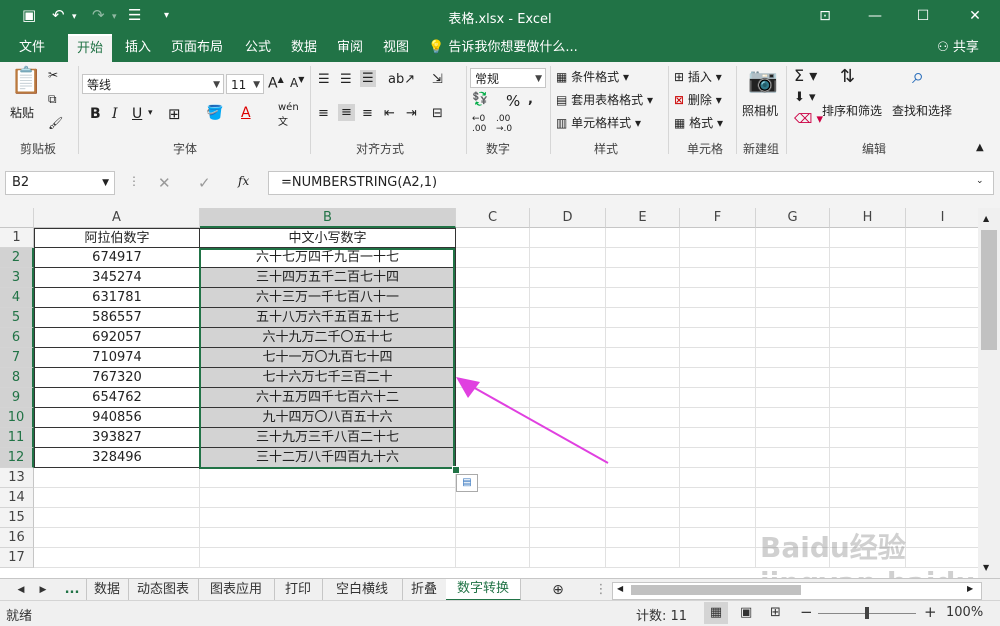 The width and height of the screenshot is (1000, 626). What do you see at coordinates (868, 218) in the screenshot?
I see `column-header: H` at bounding box center [868, 218].